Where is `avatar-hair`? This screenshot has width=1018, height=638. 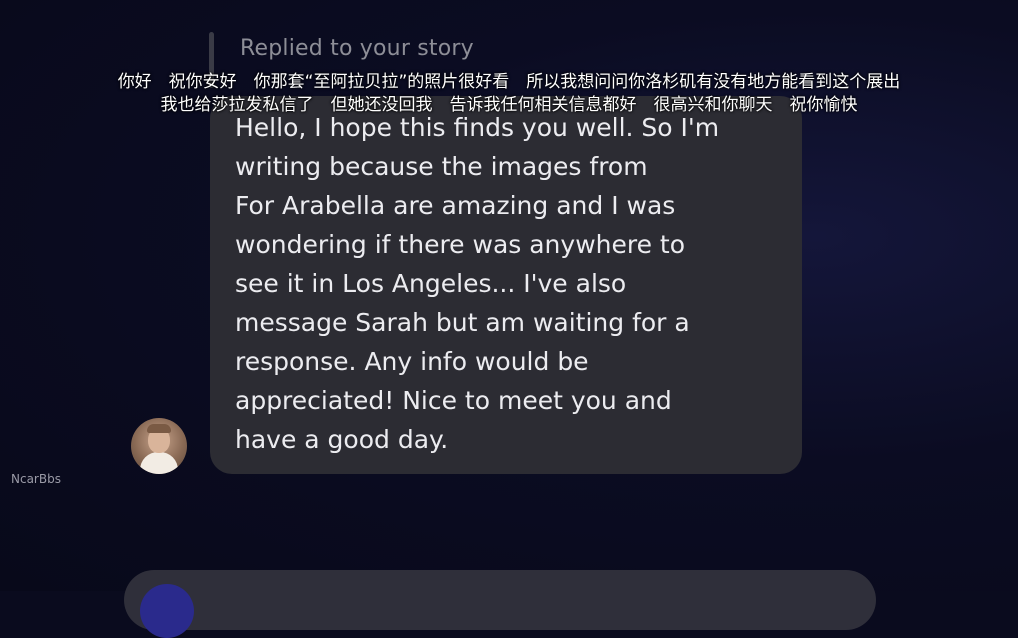 avatar-hair is located at coordinates (159, 428).